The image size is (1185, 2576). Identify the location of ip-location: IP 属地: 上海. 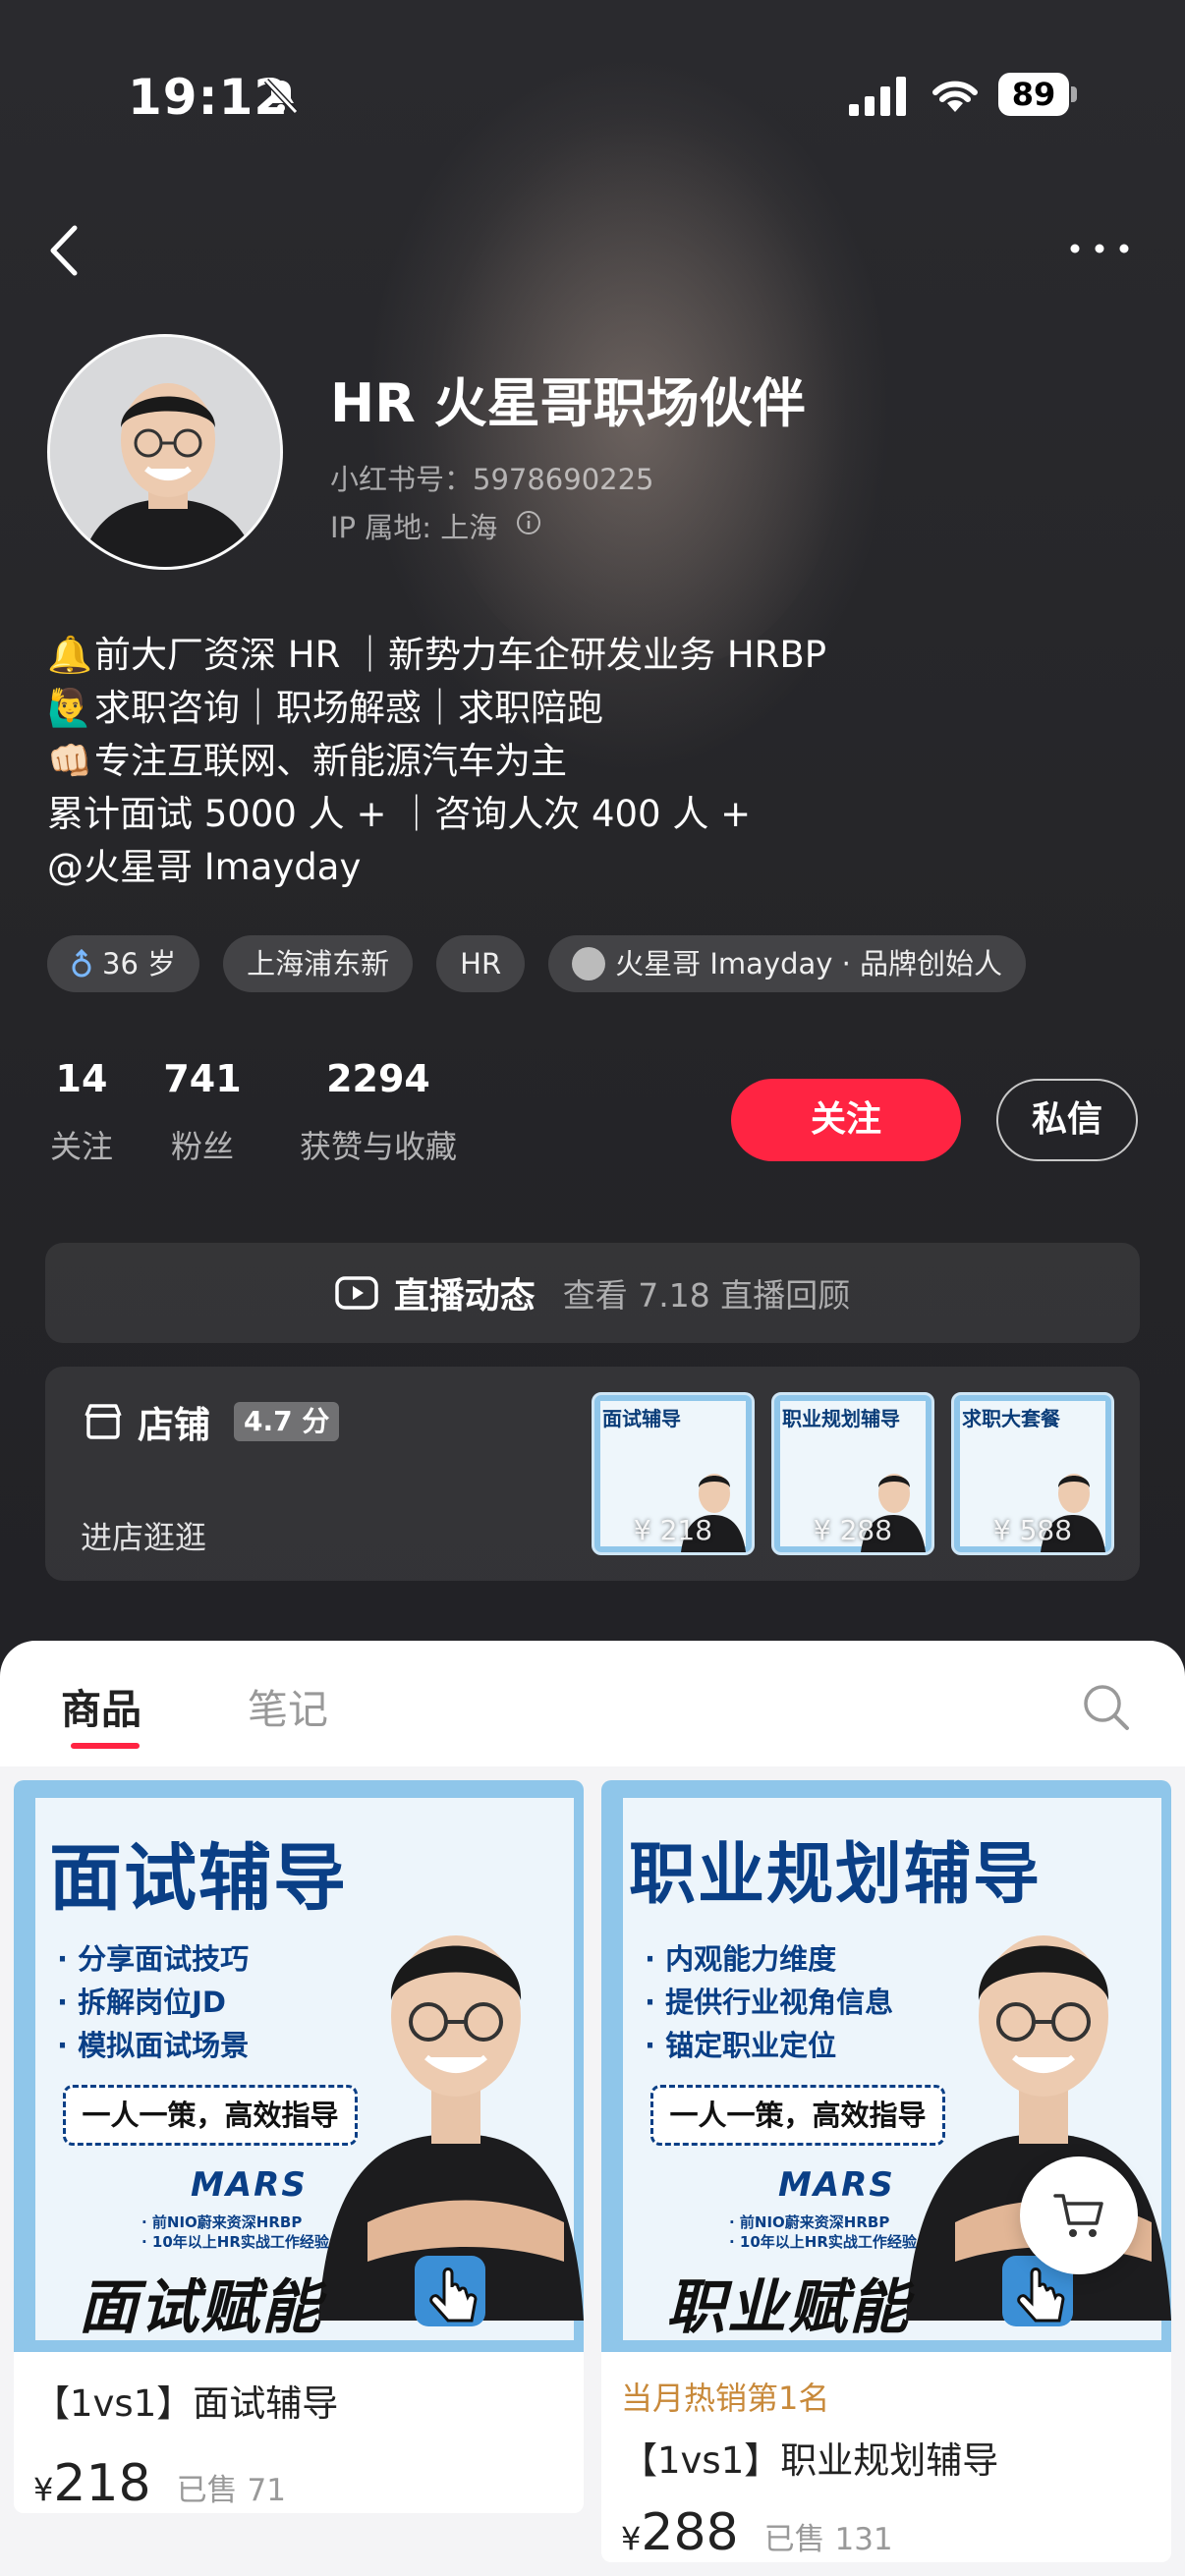
(414, 527).